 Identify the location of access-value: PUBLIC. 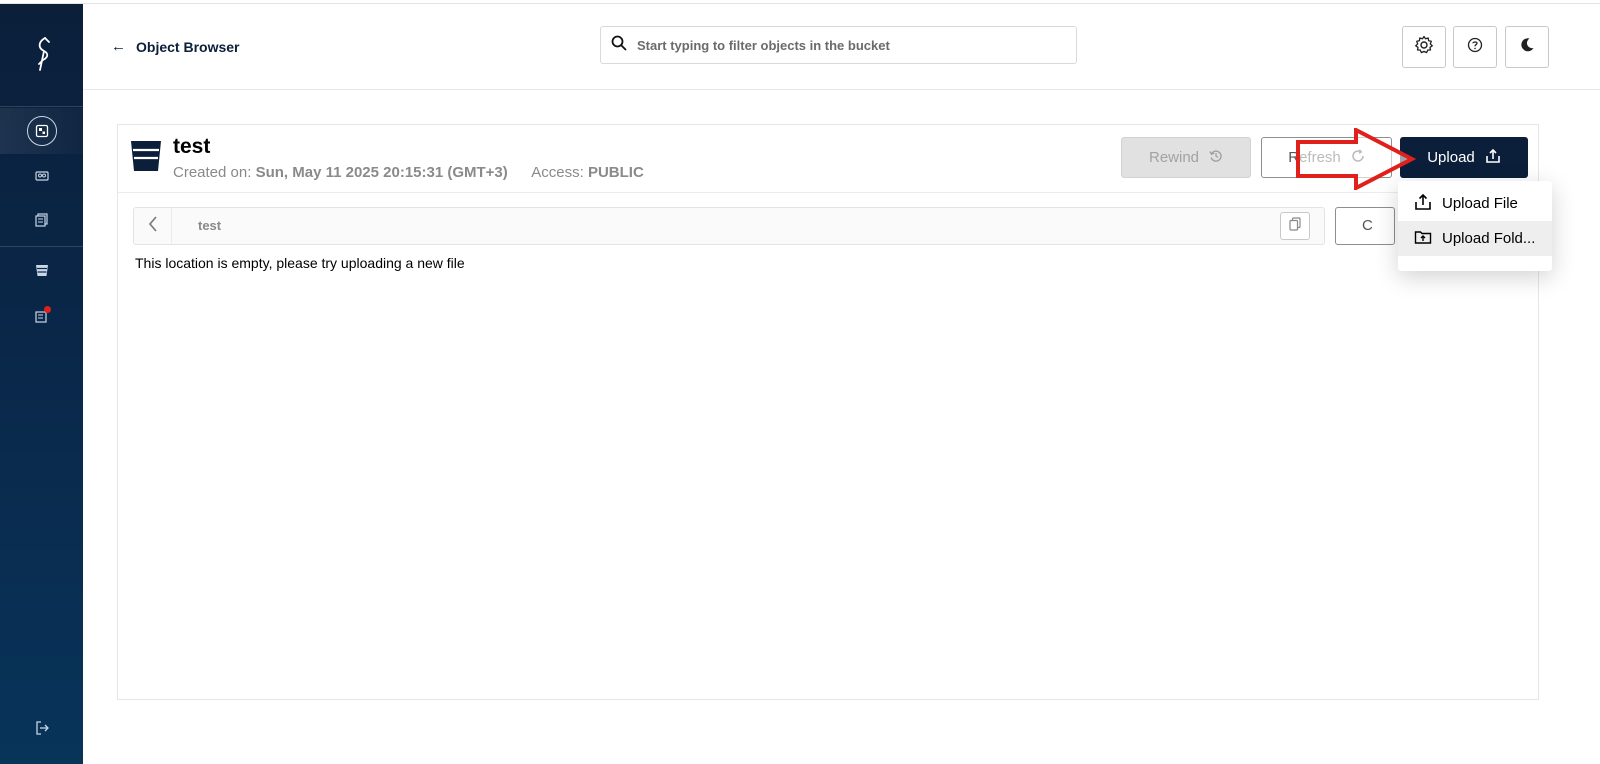
(615, 172).